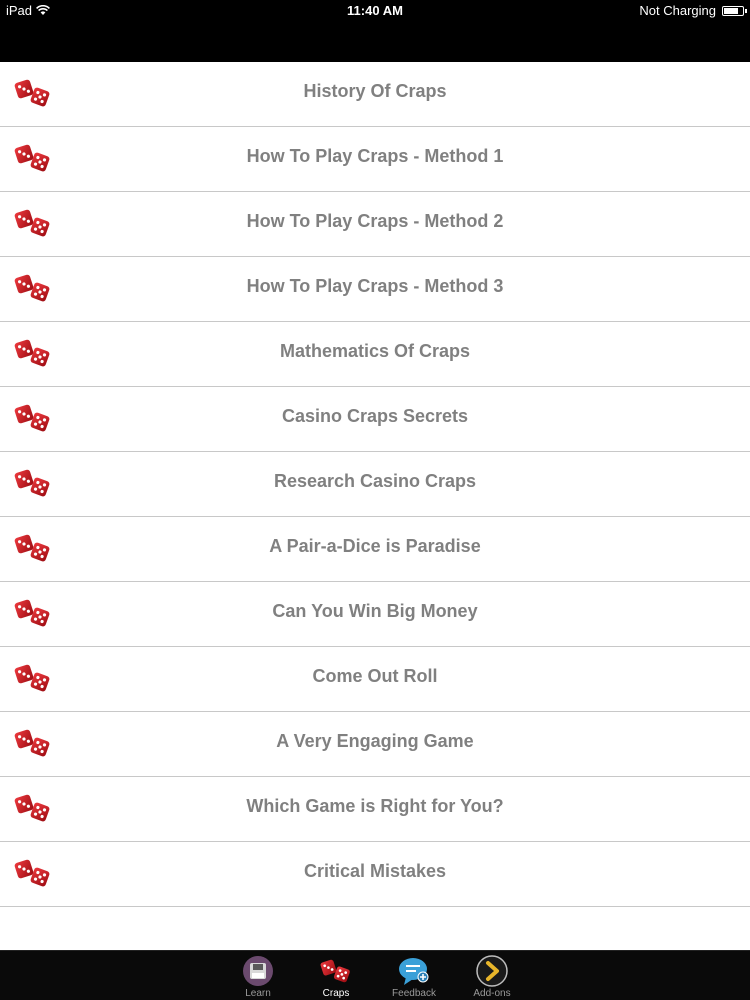 This screenshot has height=1000, width=750. I want to click on list-item: History Of Craps, so click(375, 94).